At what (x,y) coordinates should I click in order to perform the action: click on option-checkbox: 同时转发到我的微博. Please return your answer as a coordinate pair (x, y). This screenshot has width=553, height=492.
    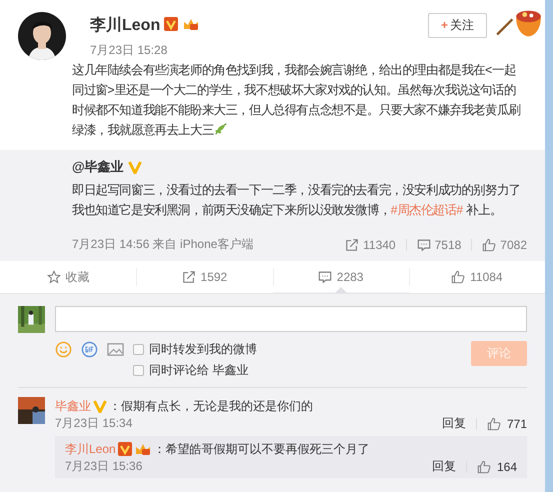
    Looking at the image, I should click on (195, 349).